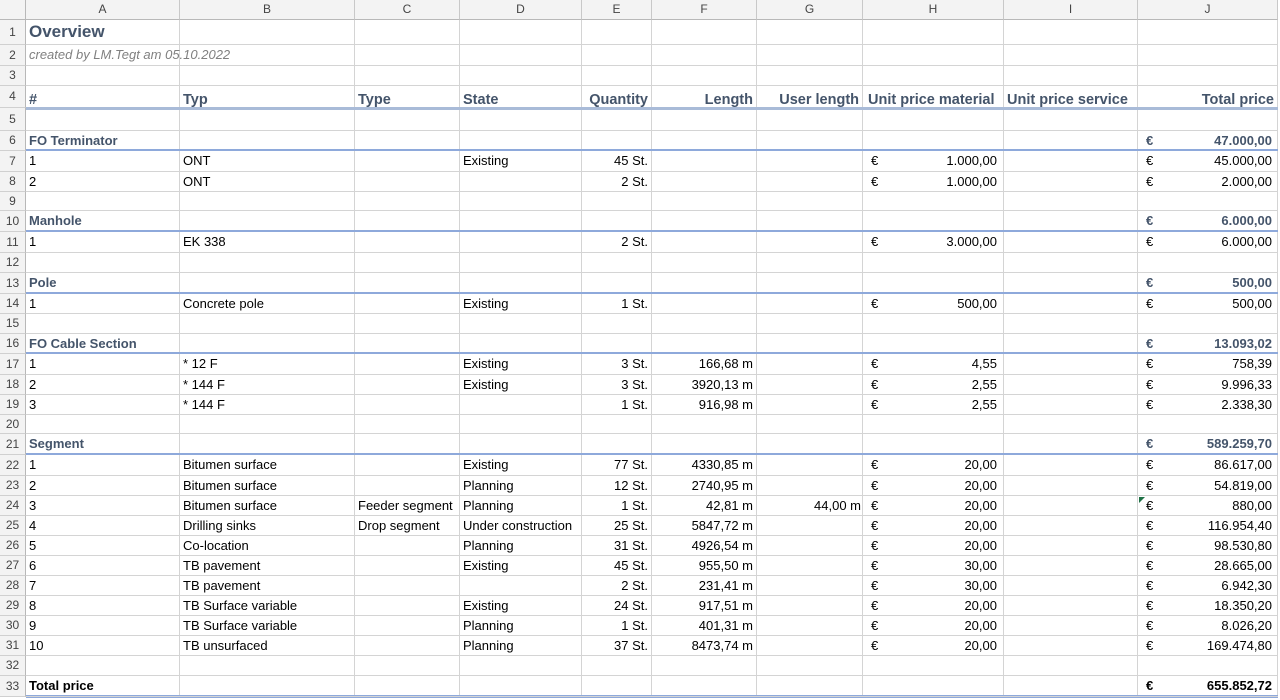  Describe the element at coordinates (933, 32) in the screenshot. I see `grid-cell-h1` at that location.